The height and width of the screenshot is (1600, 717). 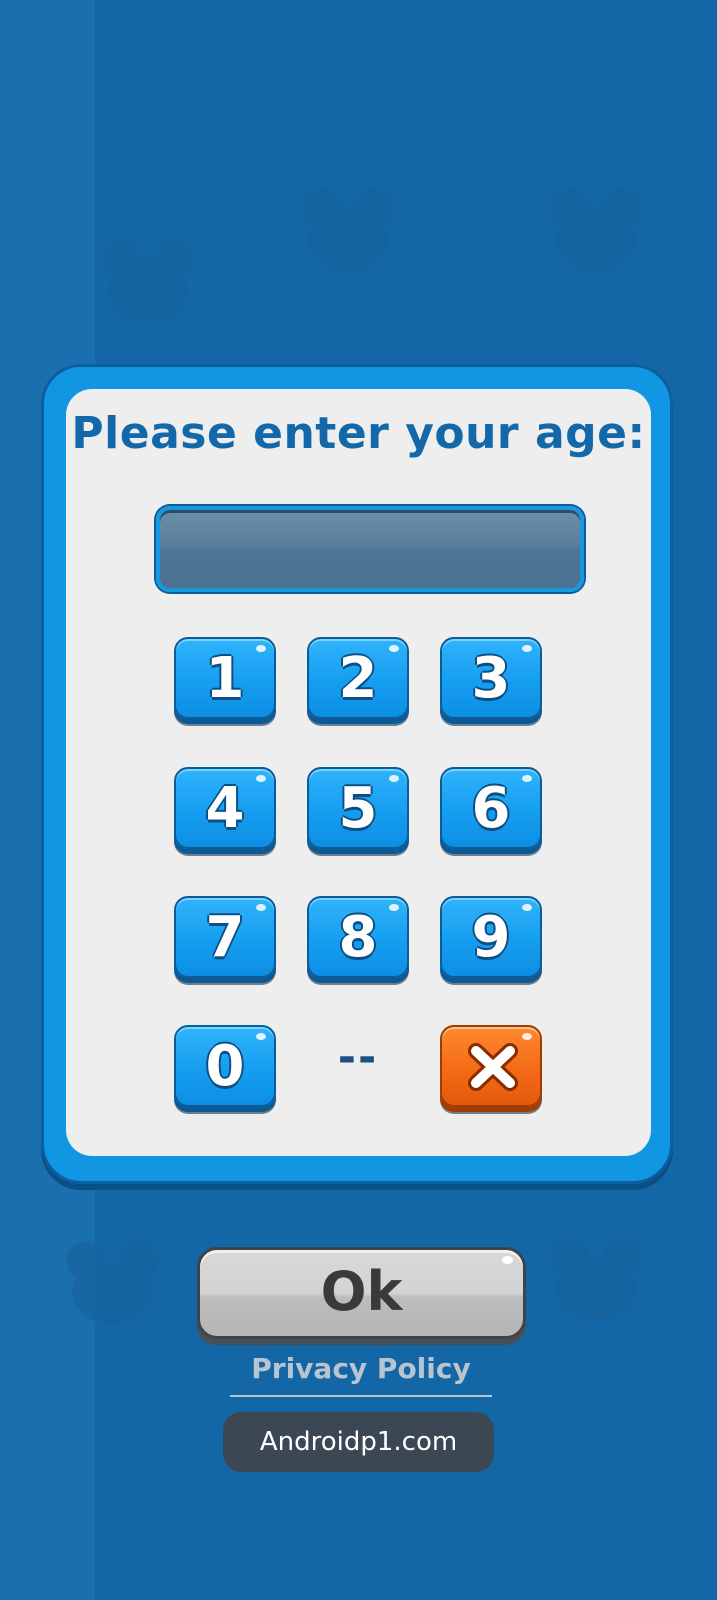 I want to click on privacy-policy-link: Privacy Policy, so click(x=361, y=1368).